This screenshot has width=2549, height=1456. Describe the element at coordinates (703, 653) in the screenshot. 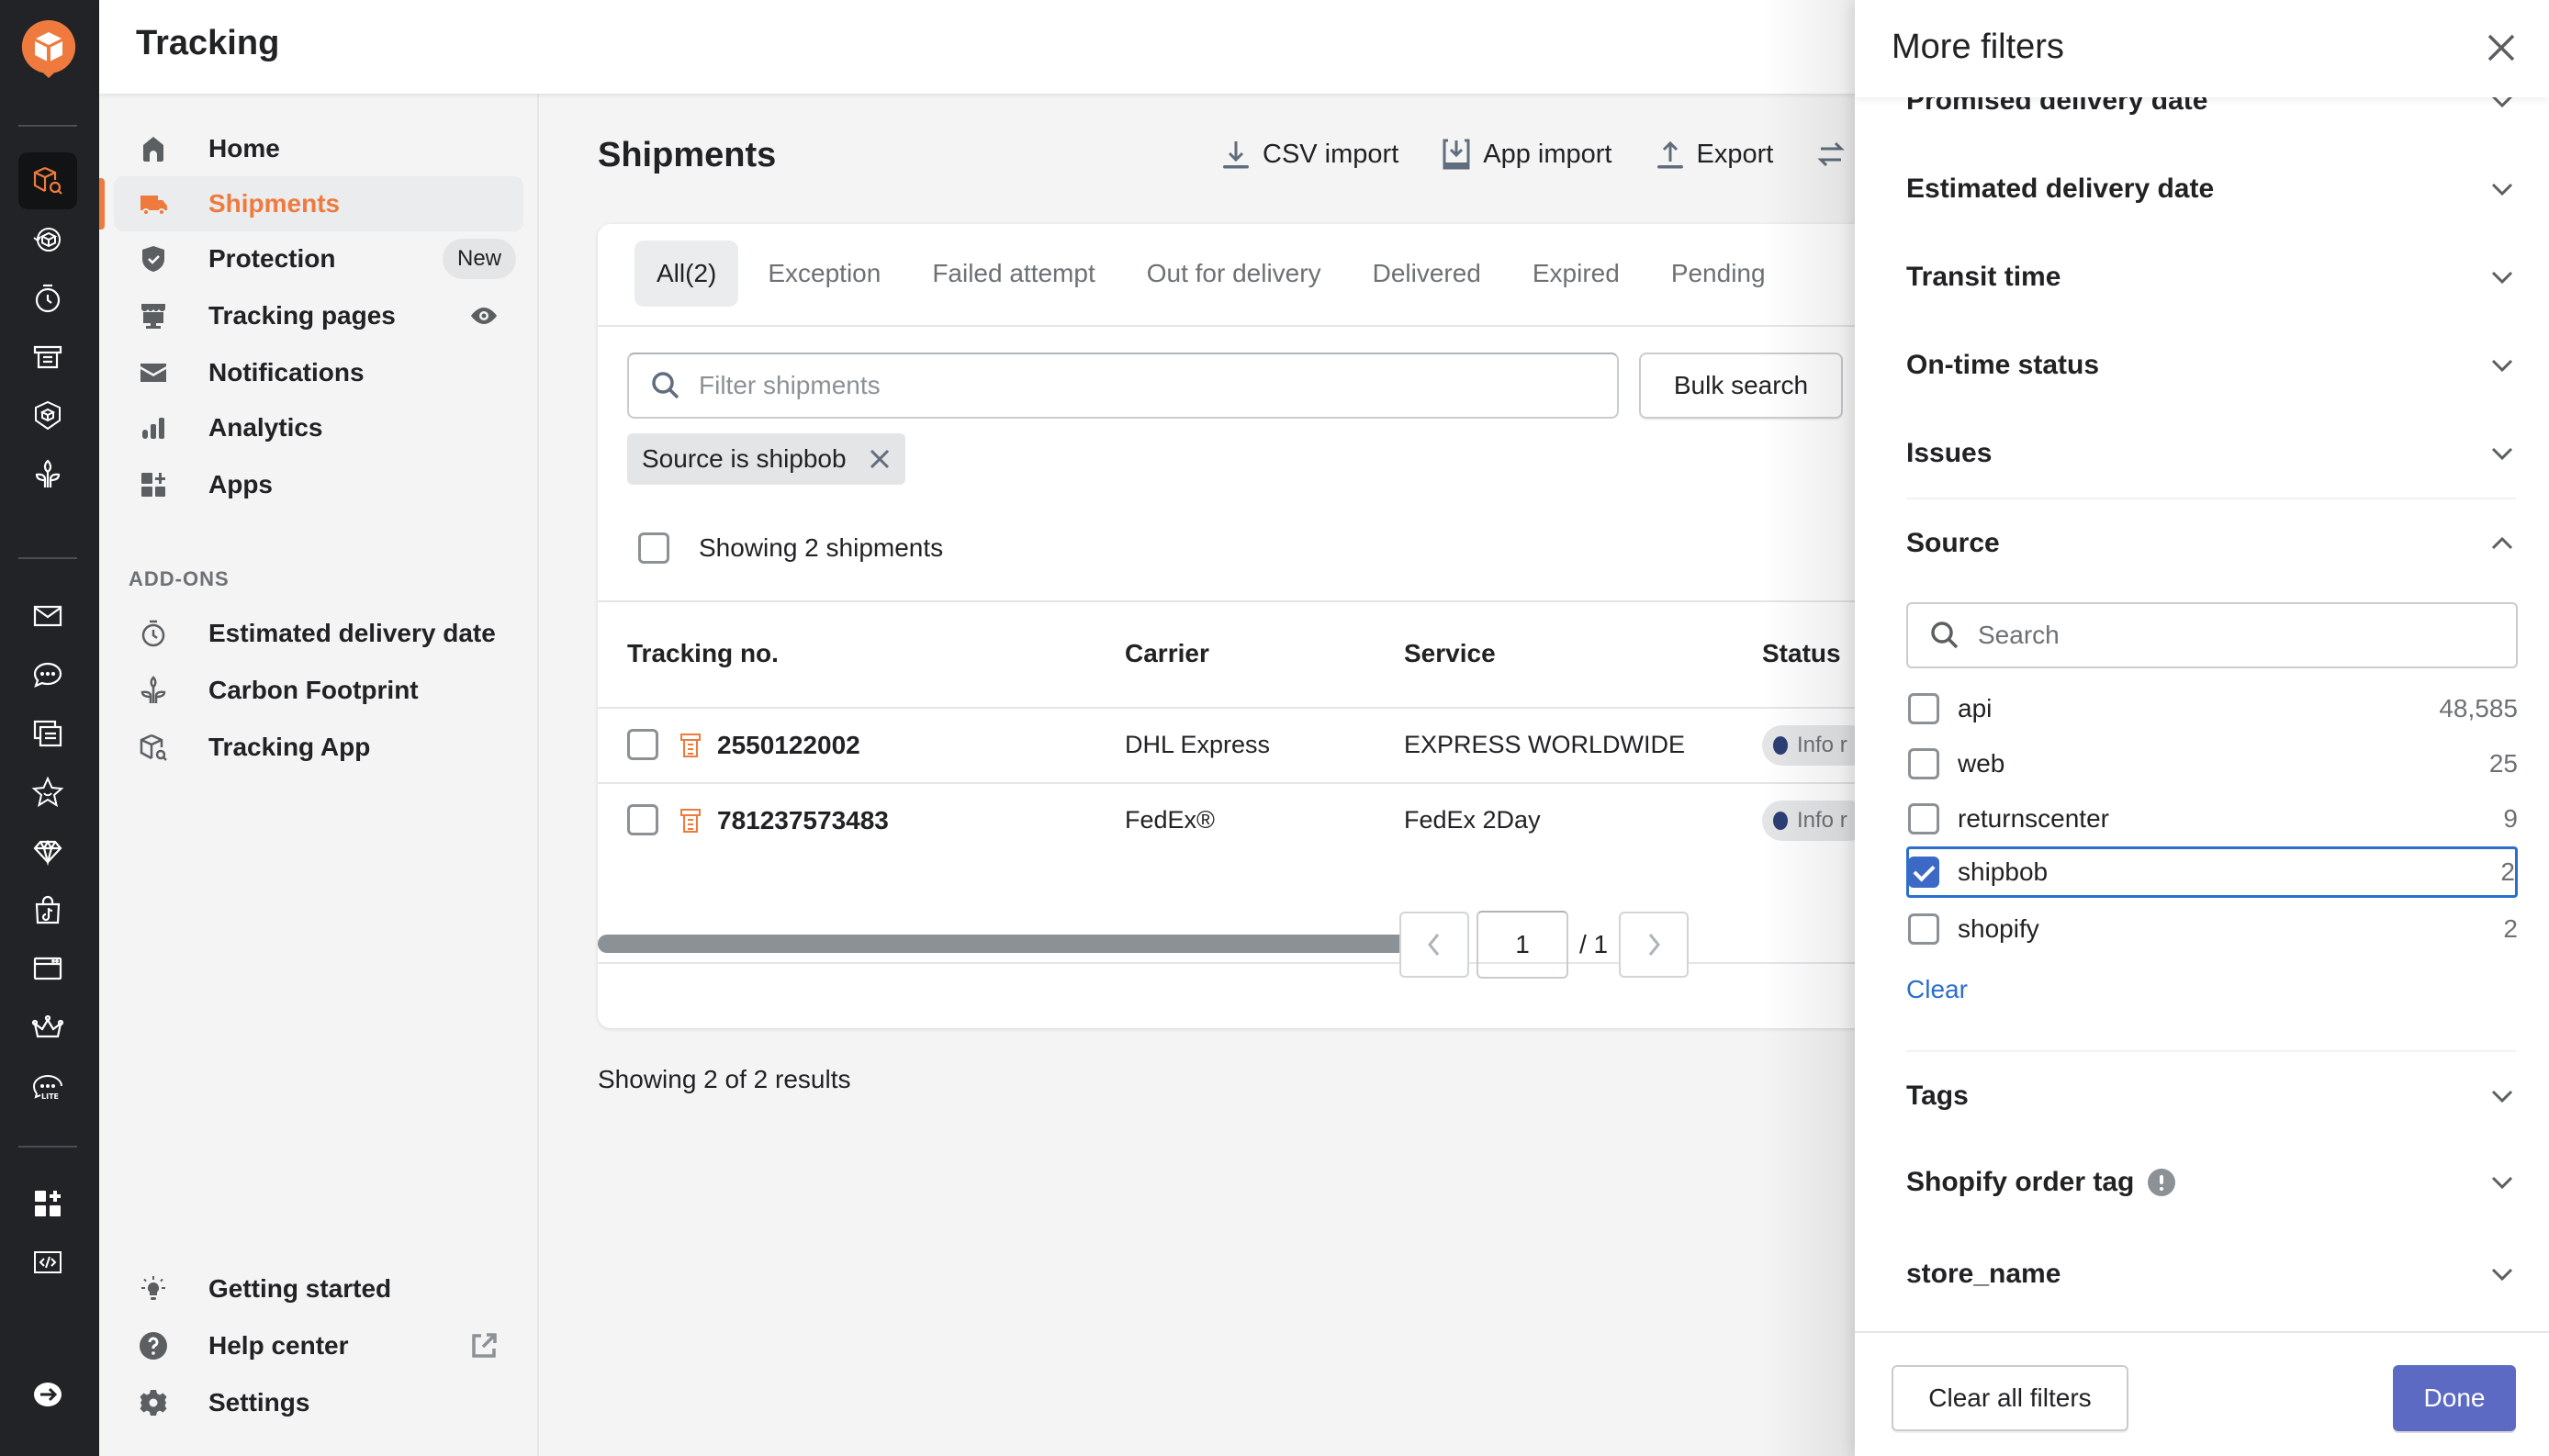

I see `column-header-tracking-no: Tracking no.` at that location.